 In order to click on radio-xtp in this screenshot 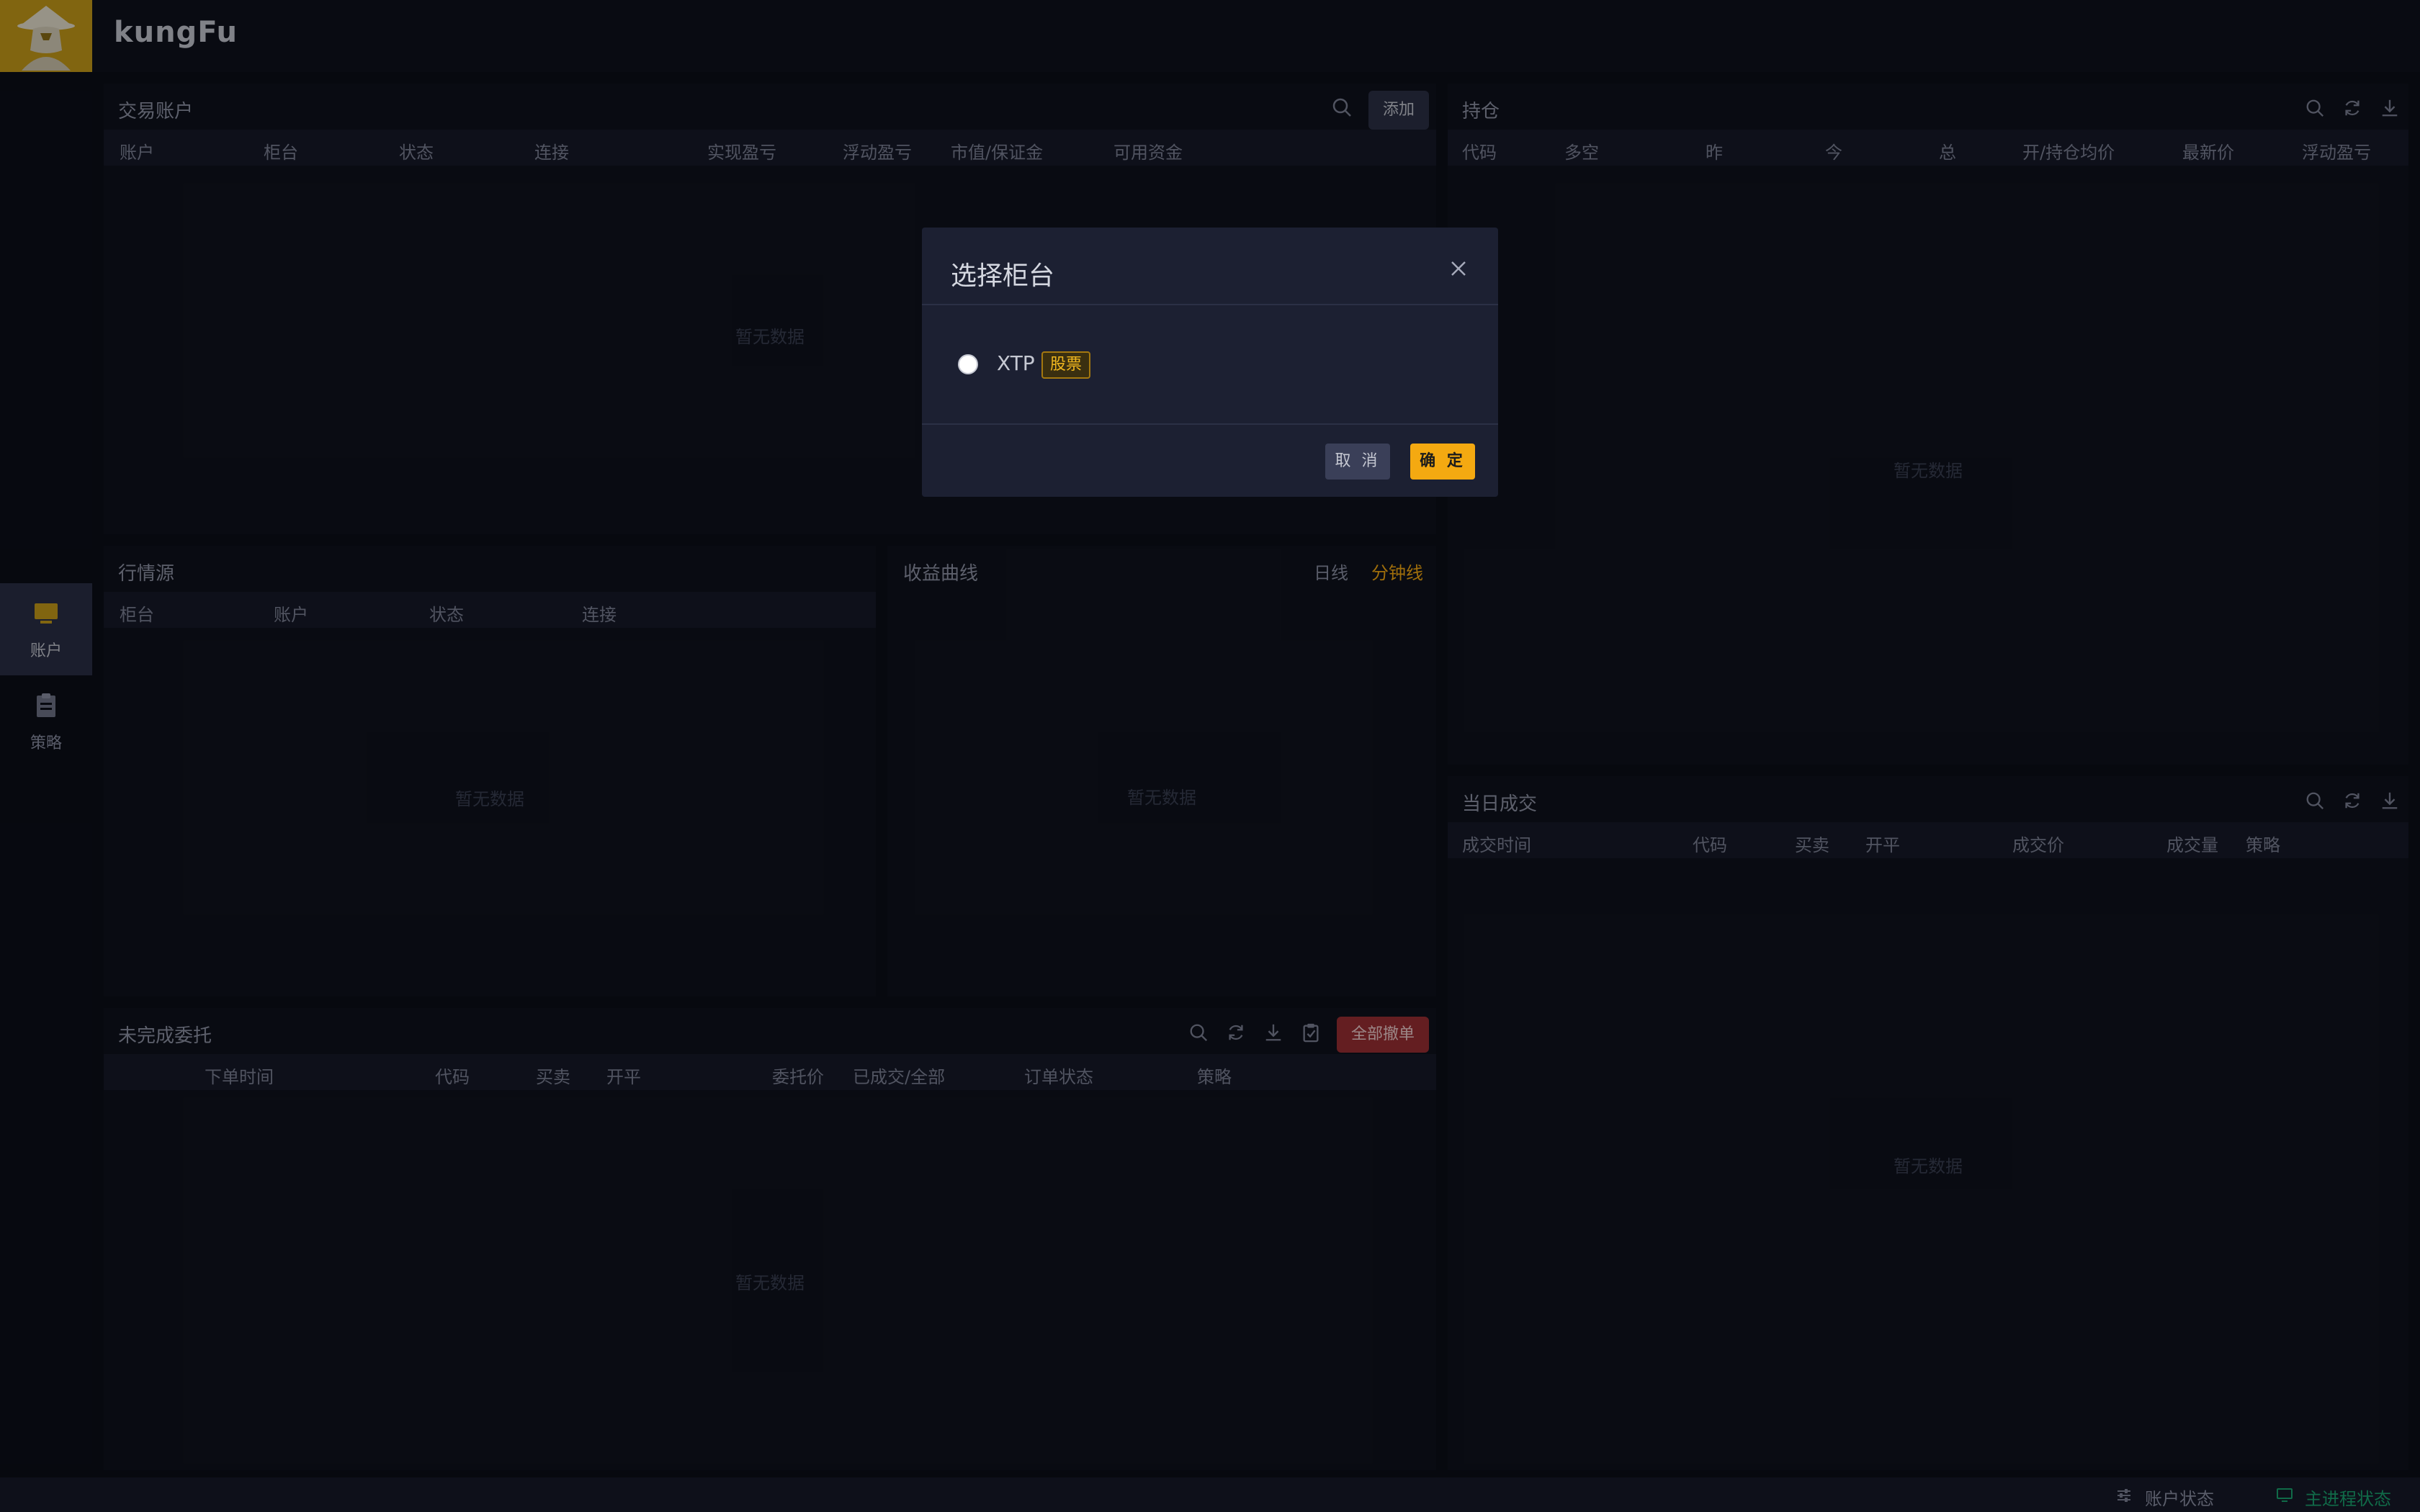, I will do `click(968, 364)`.